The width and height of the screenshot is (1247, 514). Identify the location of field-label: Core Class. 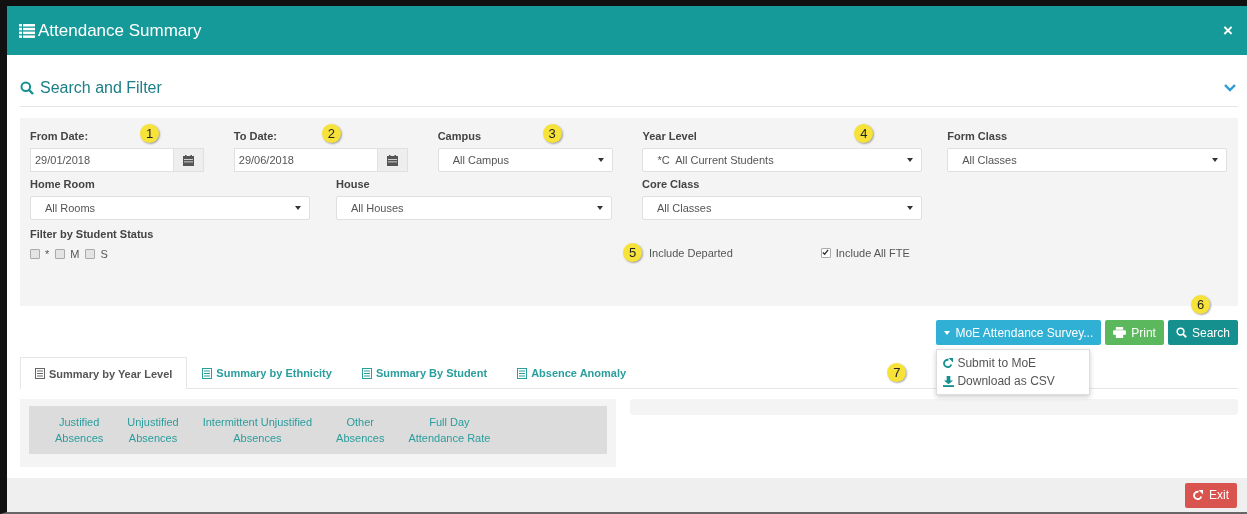
(671, 184).